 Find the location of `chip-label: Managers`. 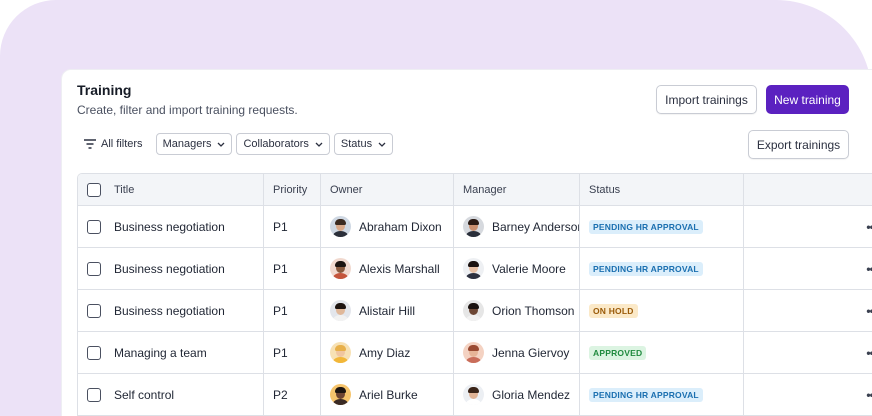

chip-label: Managers is located at coordinates (187, 144).